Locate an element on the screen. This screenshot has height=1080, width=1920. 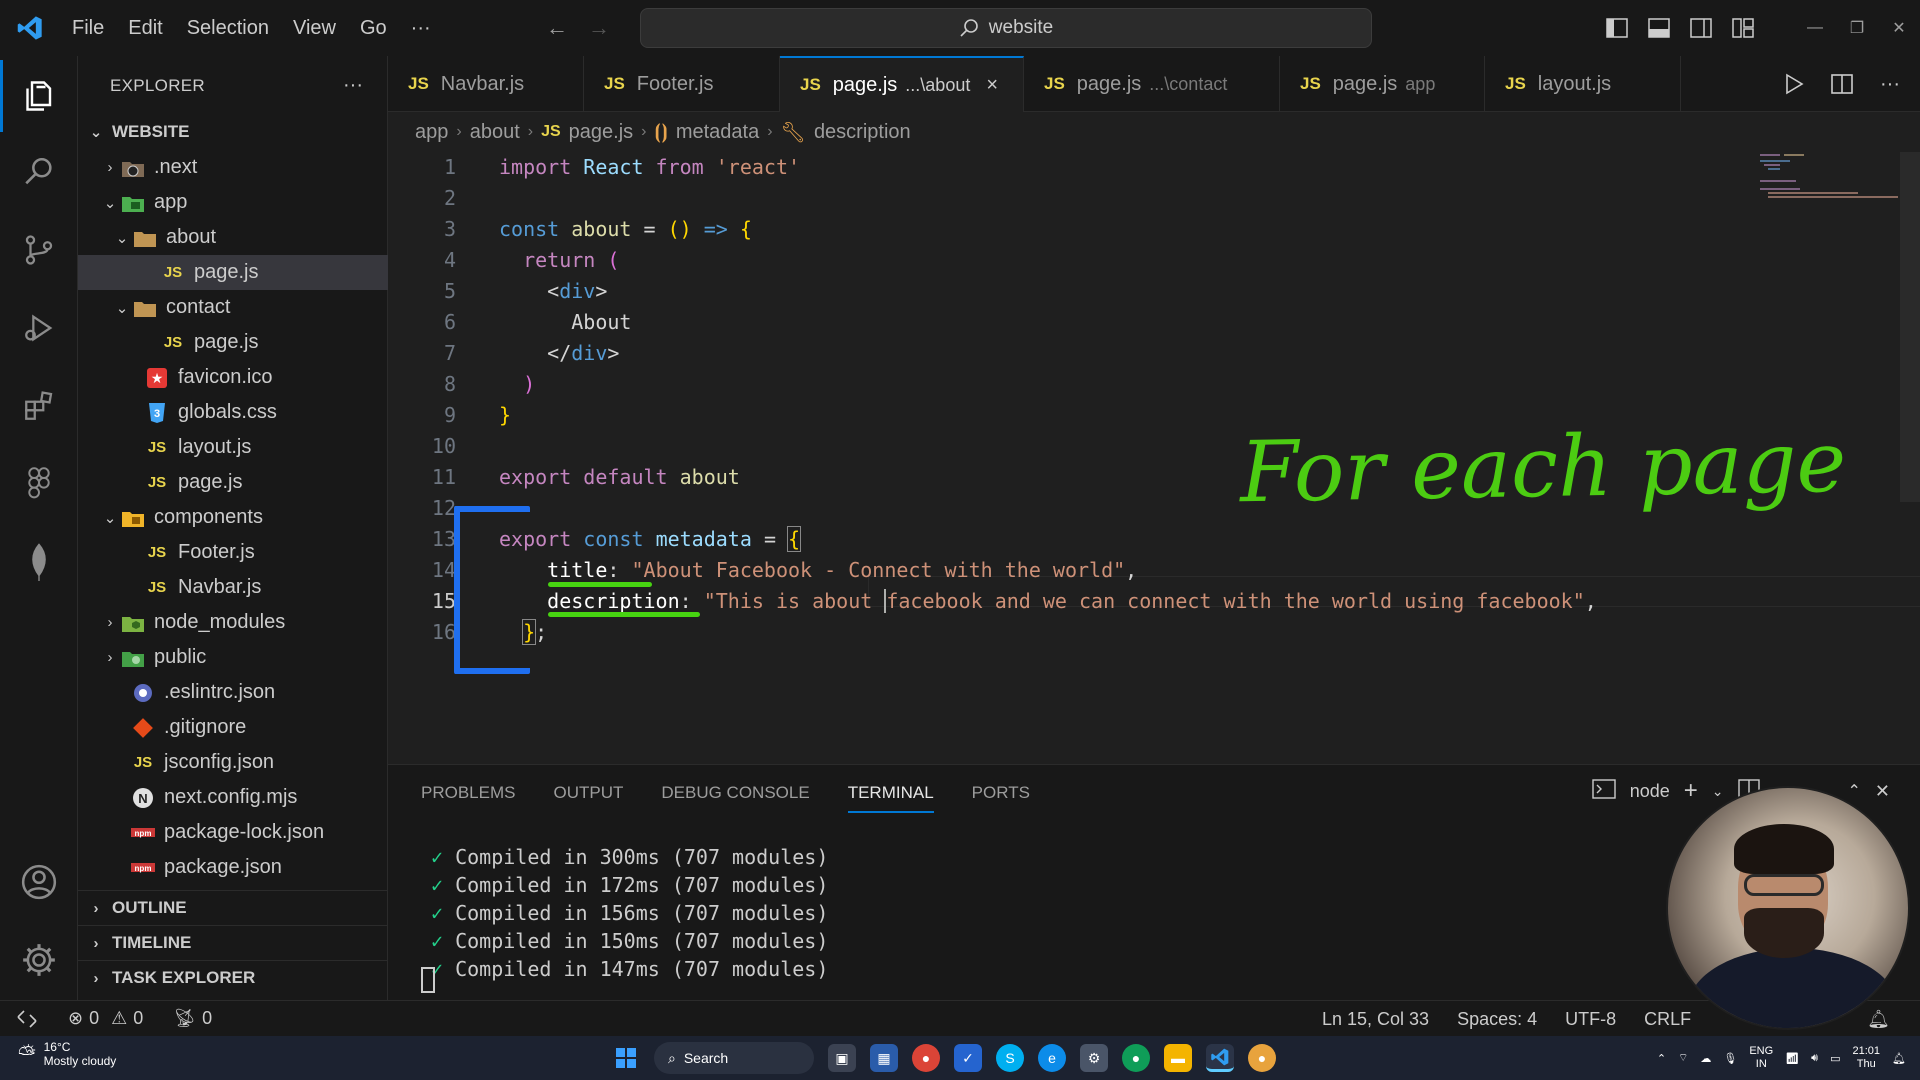
close-window-icon: ✕ is located at coordinates (1899, 28).